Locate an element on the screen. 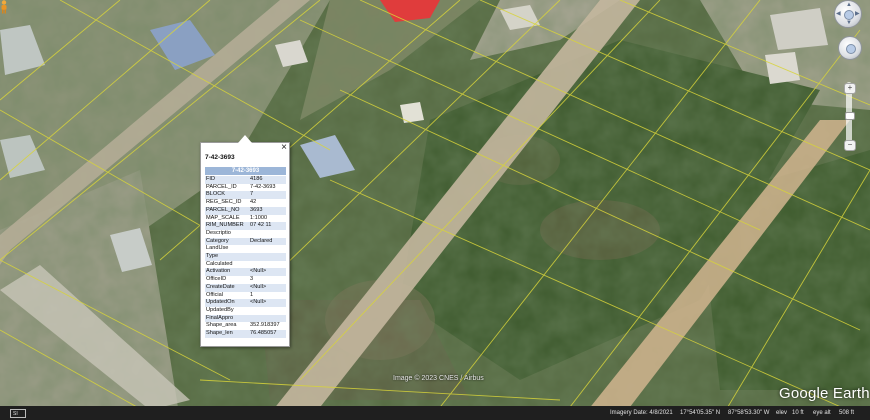  attribute-key: Official is located at coordinates (214, 294).